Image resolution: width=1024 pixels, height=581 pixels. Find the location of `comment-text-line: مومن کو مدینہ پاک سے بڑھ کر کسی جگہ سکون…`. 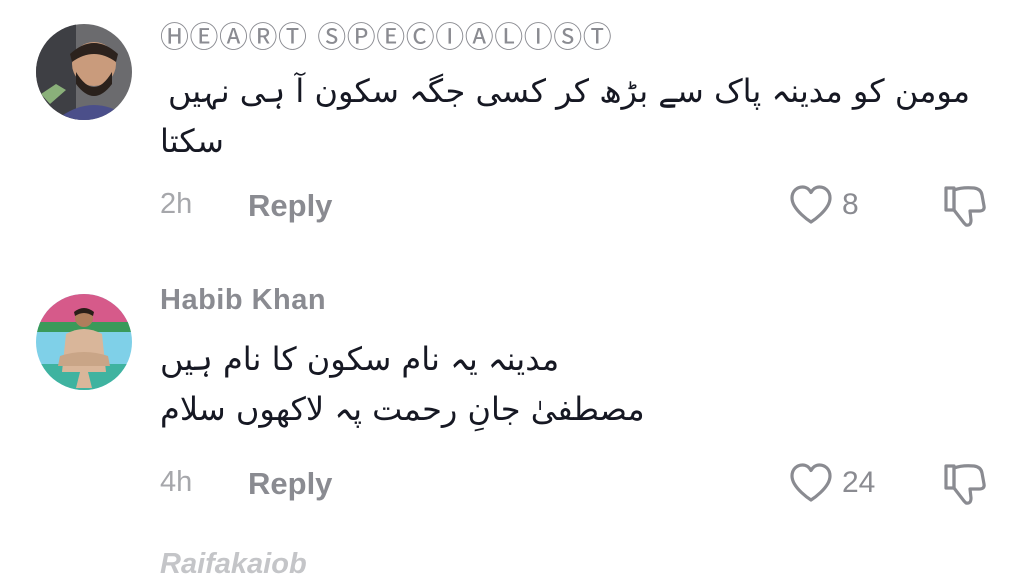

comment-text-line: مومن کو مدینہ پاک سے بڑھ کر کسی جگہ سکون… is located at coordinates (568, 91).